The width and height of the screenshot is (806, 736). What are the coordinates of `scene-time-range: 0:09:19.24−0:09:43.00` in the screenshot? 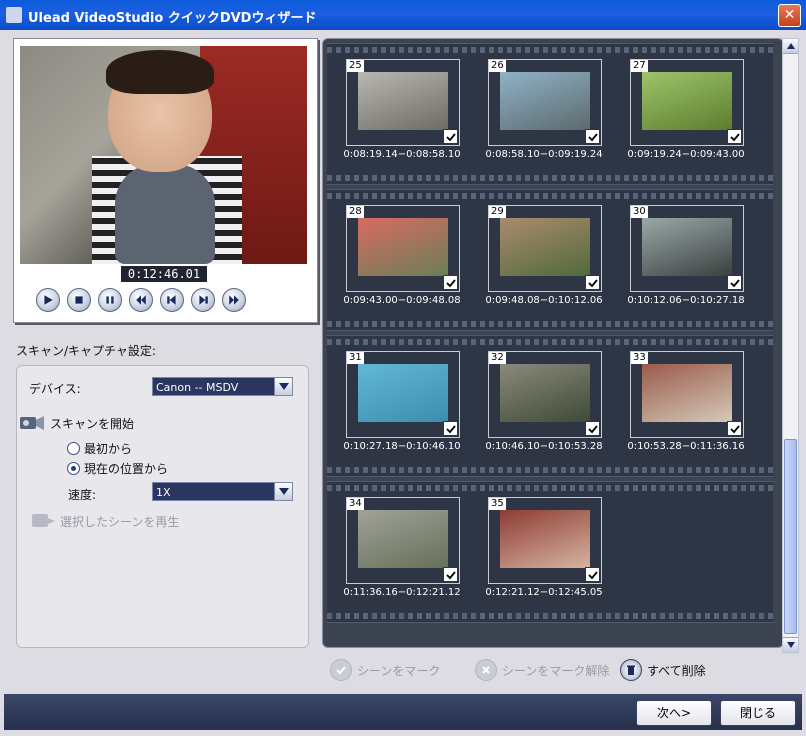 It's located at (686, 154).